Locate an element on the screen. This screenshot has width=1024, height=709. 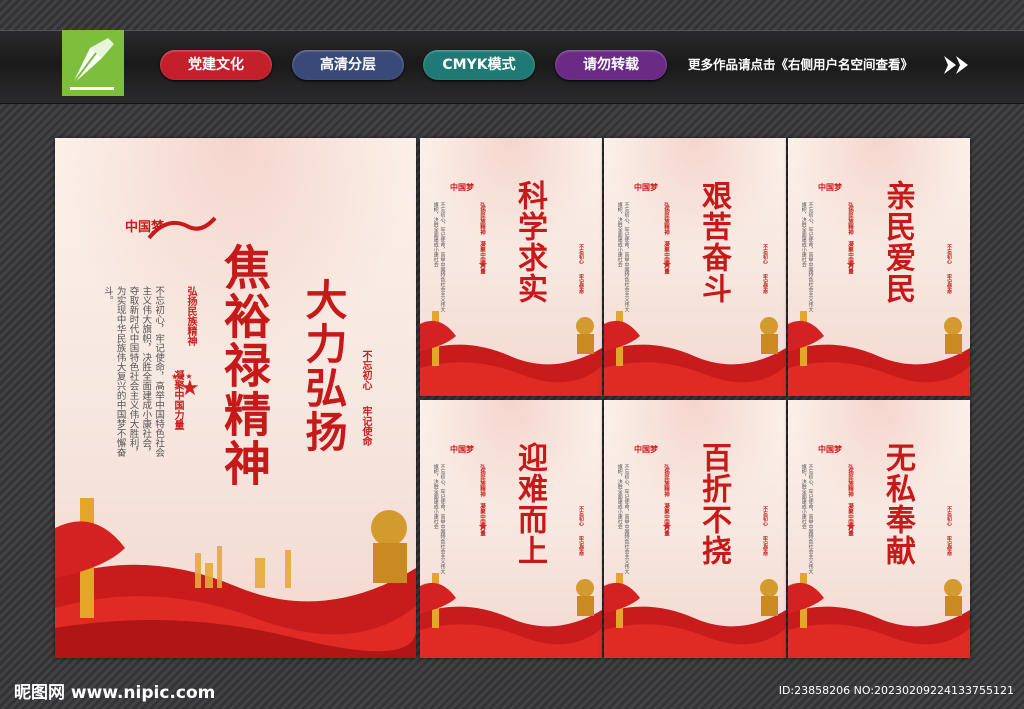
poster-main-title: 焦裕禄精神 is located at coordinates (242, 365).